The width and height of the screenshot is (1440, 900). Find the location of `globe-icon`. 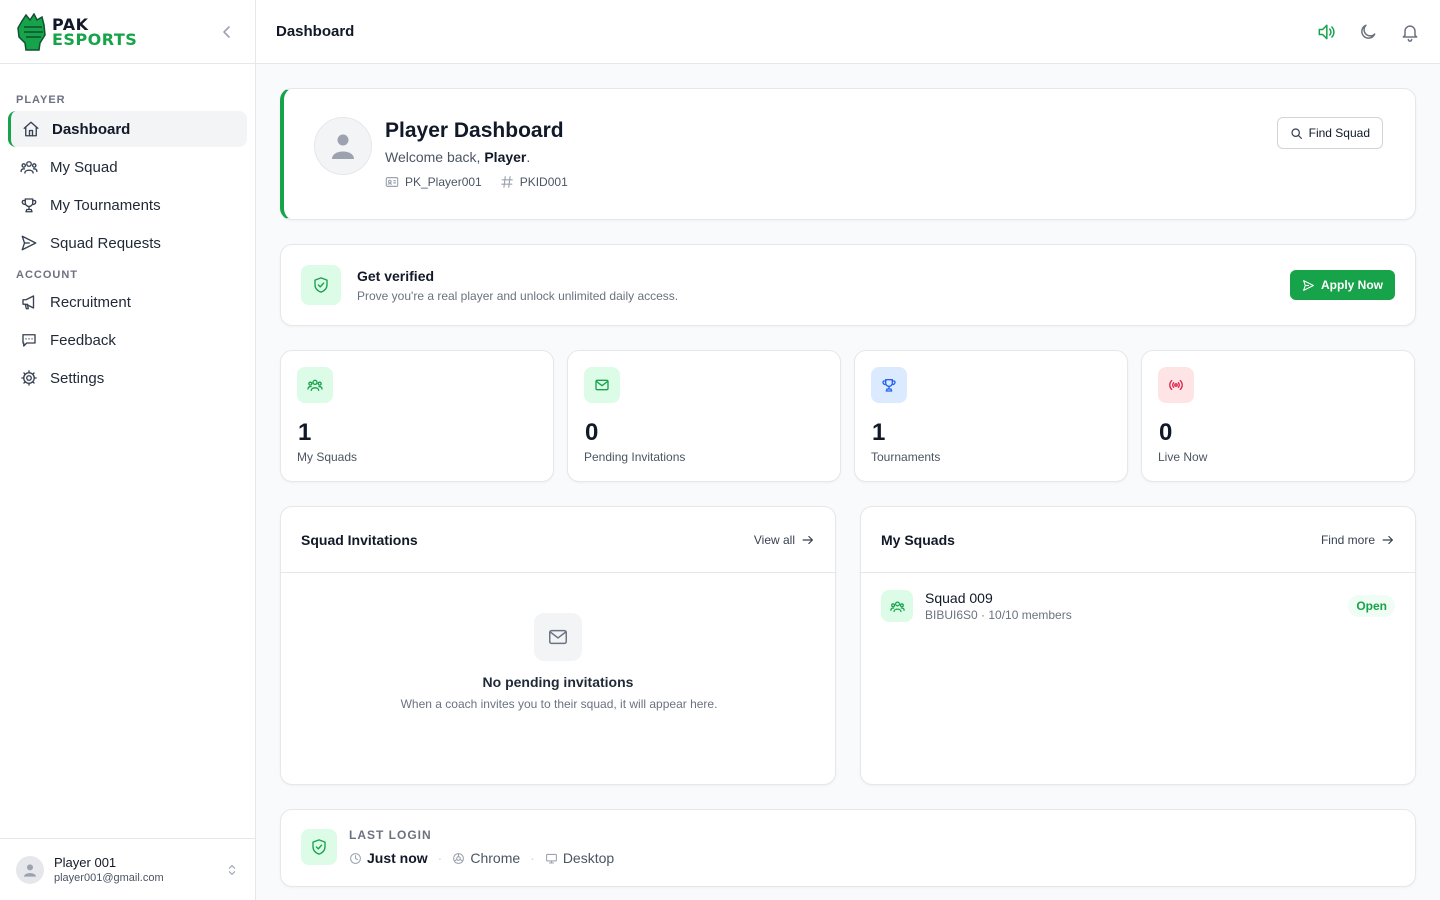

globe-icon is located at coordinates (459, 858).